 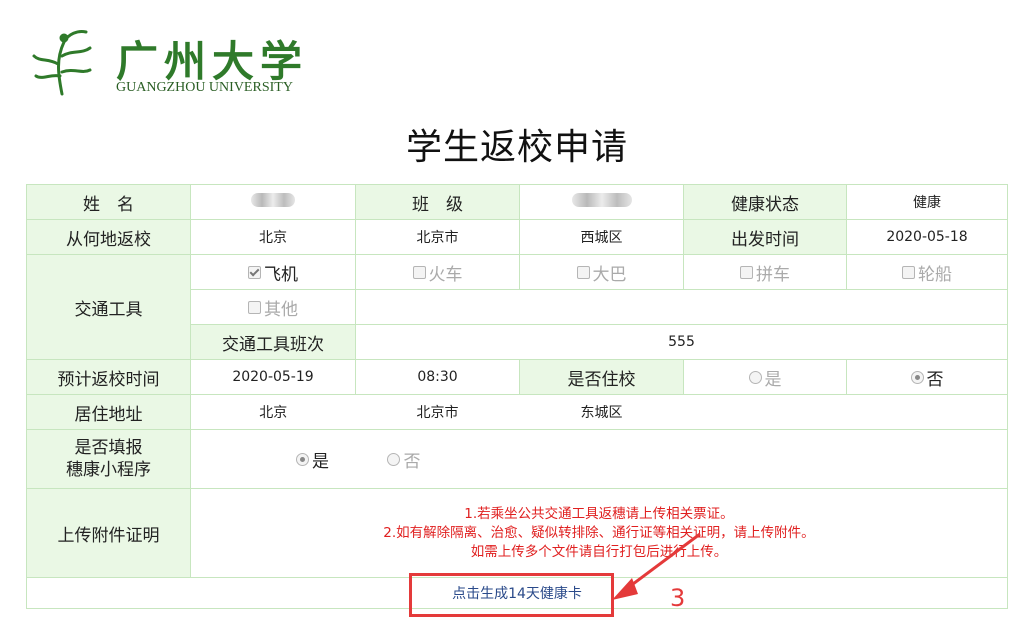 I want to click on university-emblem-icon, so click(x=62, y=63).